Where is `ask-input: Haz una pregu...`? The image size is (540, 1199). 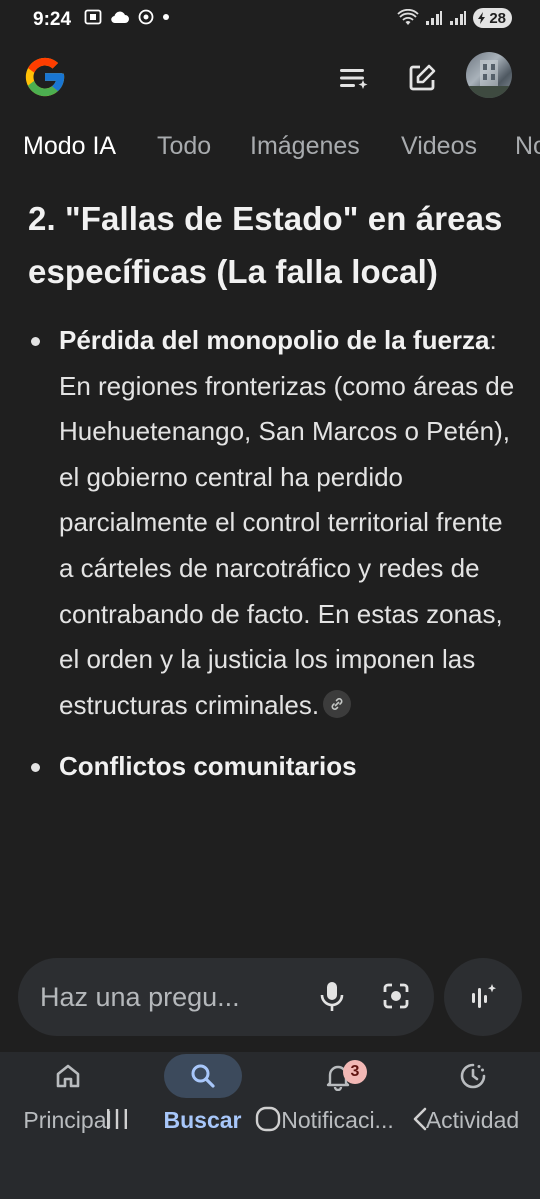 ask-input: Haz una pregu... is located at coordinates (226, 997).